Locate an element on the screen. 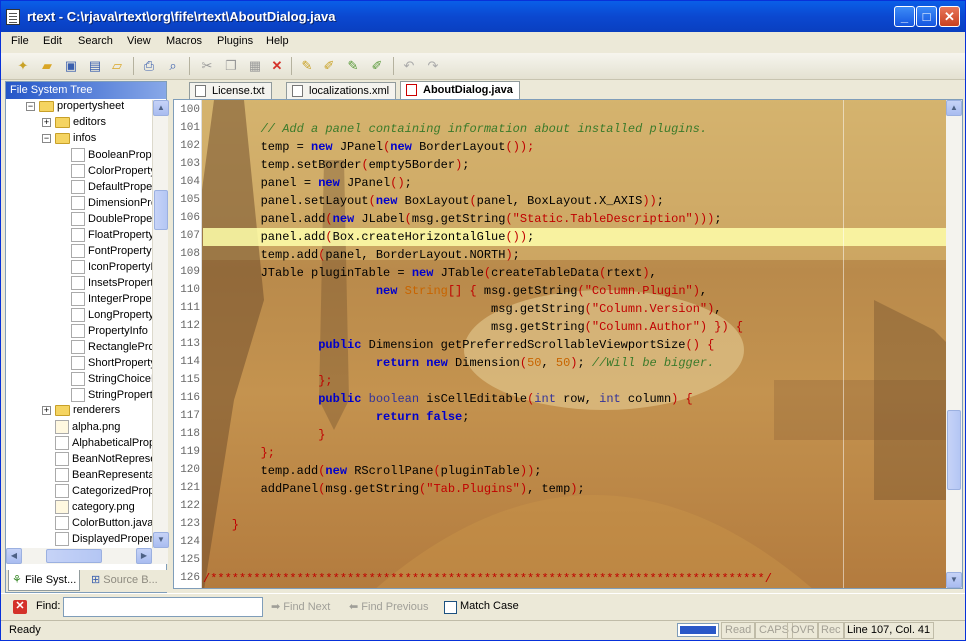 This screenshot has height=641, width=966. tab-license: License.txt is located at coordinates (230, 90).